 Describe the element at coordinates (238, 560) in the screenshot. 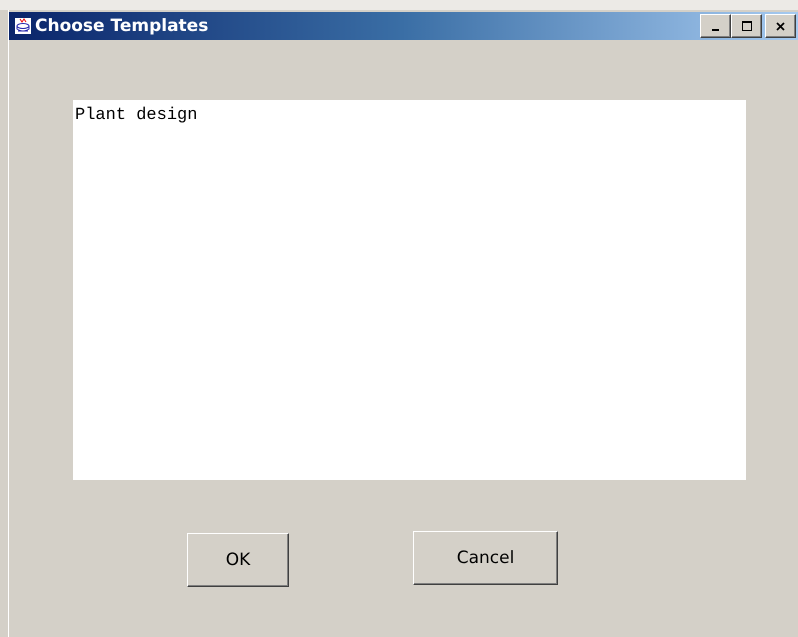

I see `ok-button: OK` at that location.